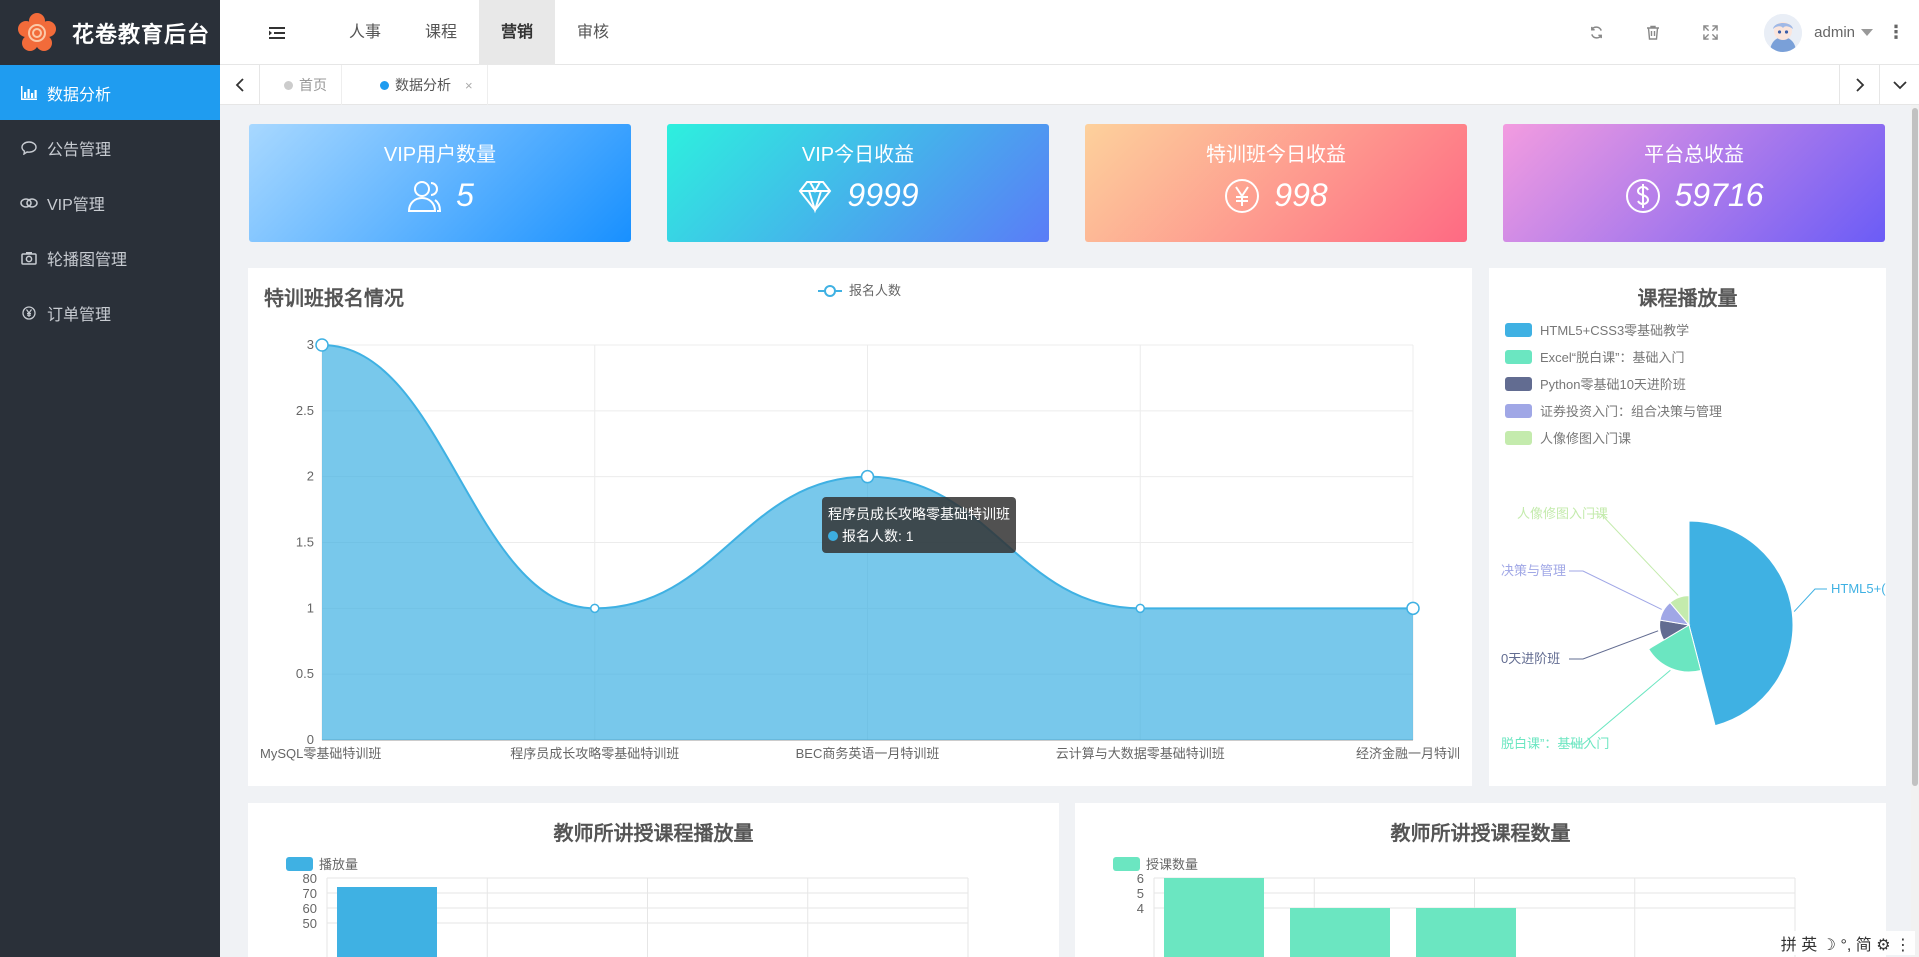  What do you see at coordinates (1631, 411) in the screenshot?
I see `legend-label: 证券投资入门：组合决策与管理` at bounding box center [1631, 411].